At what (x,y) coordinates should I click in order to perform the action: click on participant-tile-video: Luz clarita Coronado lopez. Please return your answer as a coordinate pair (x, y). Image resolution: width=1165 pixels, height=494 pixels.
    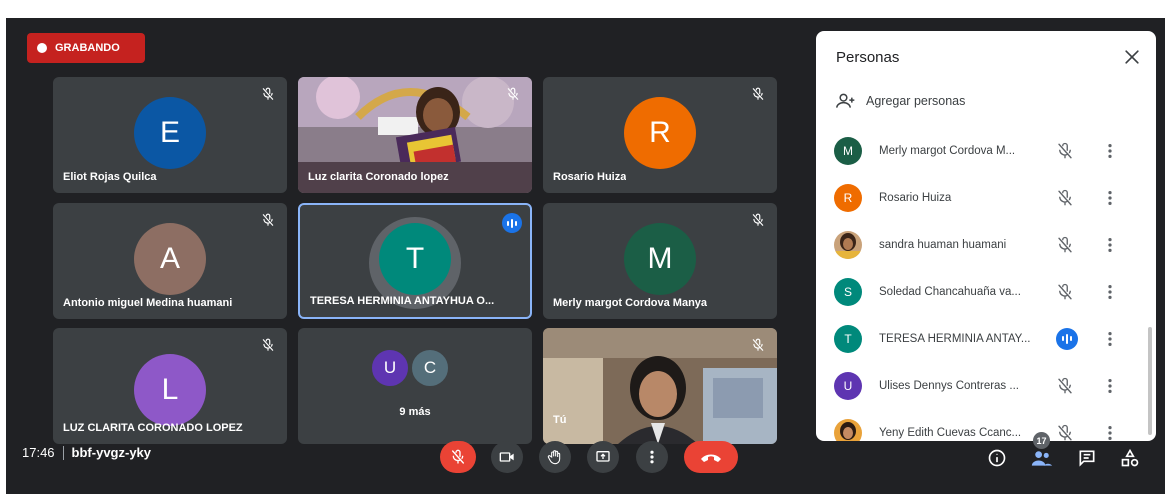
    Looking at the image, I should click on (415, 135).